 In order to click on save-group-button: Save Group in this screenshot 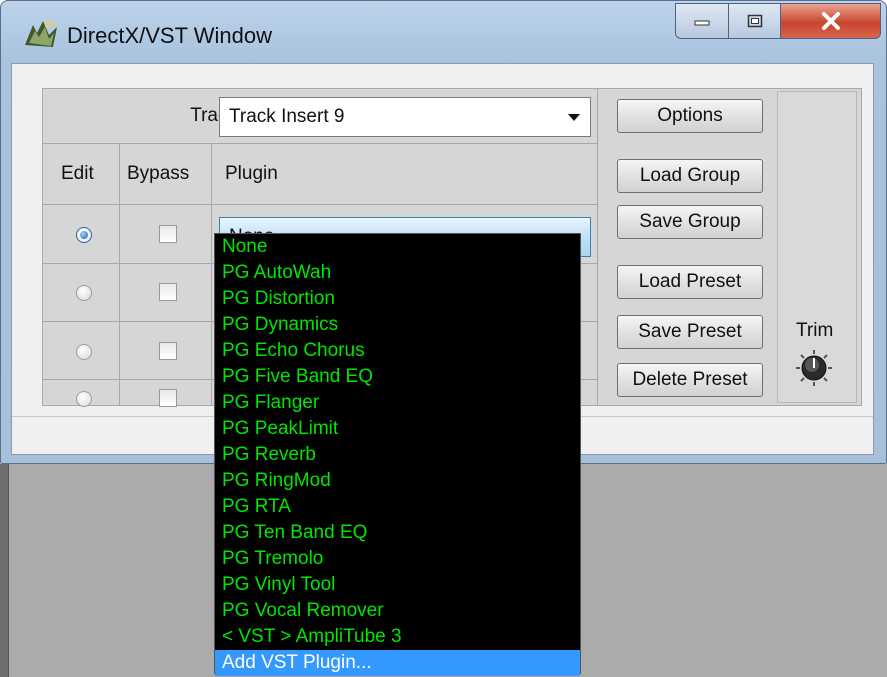, I will do `click(690, 222)`.